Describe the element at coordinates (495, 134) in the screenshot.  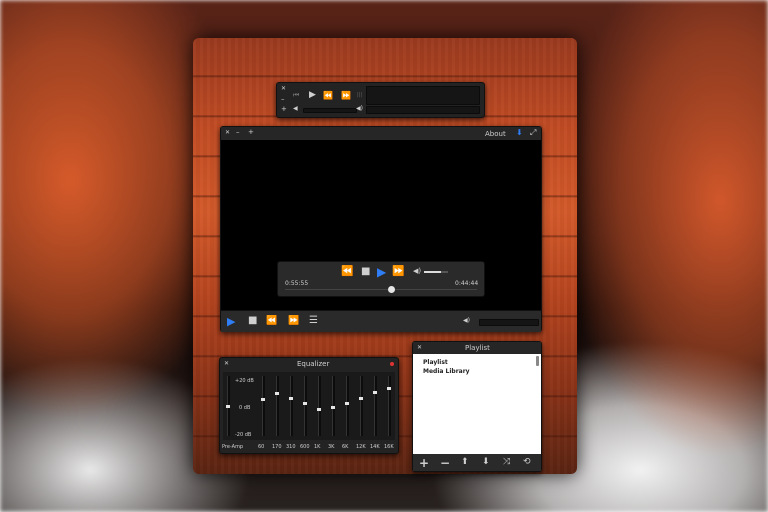
I see `about-link: About` at that location.